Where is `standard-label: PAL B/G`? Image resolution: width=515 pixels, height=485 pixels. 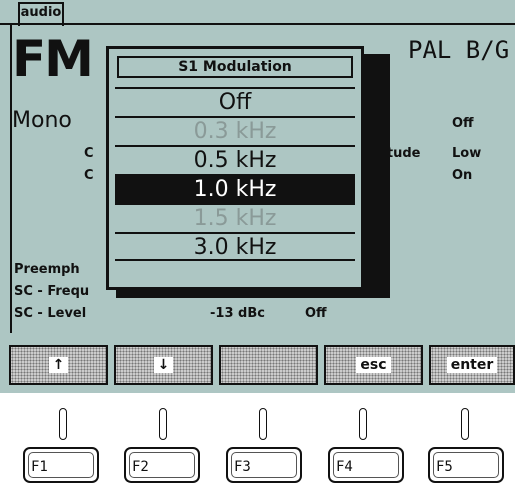 standard-label: PAL B/G is located at coordinates (459, 50).